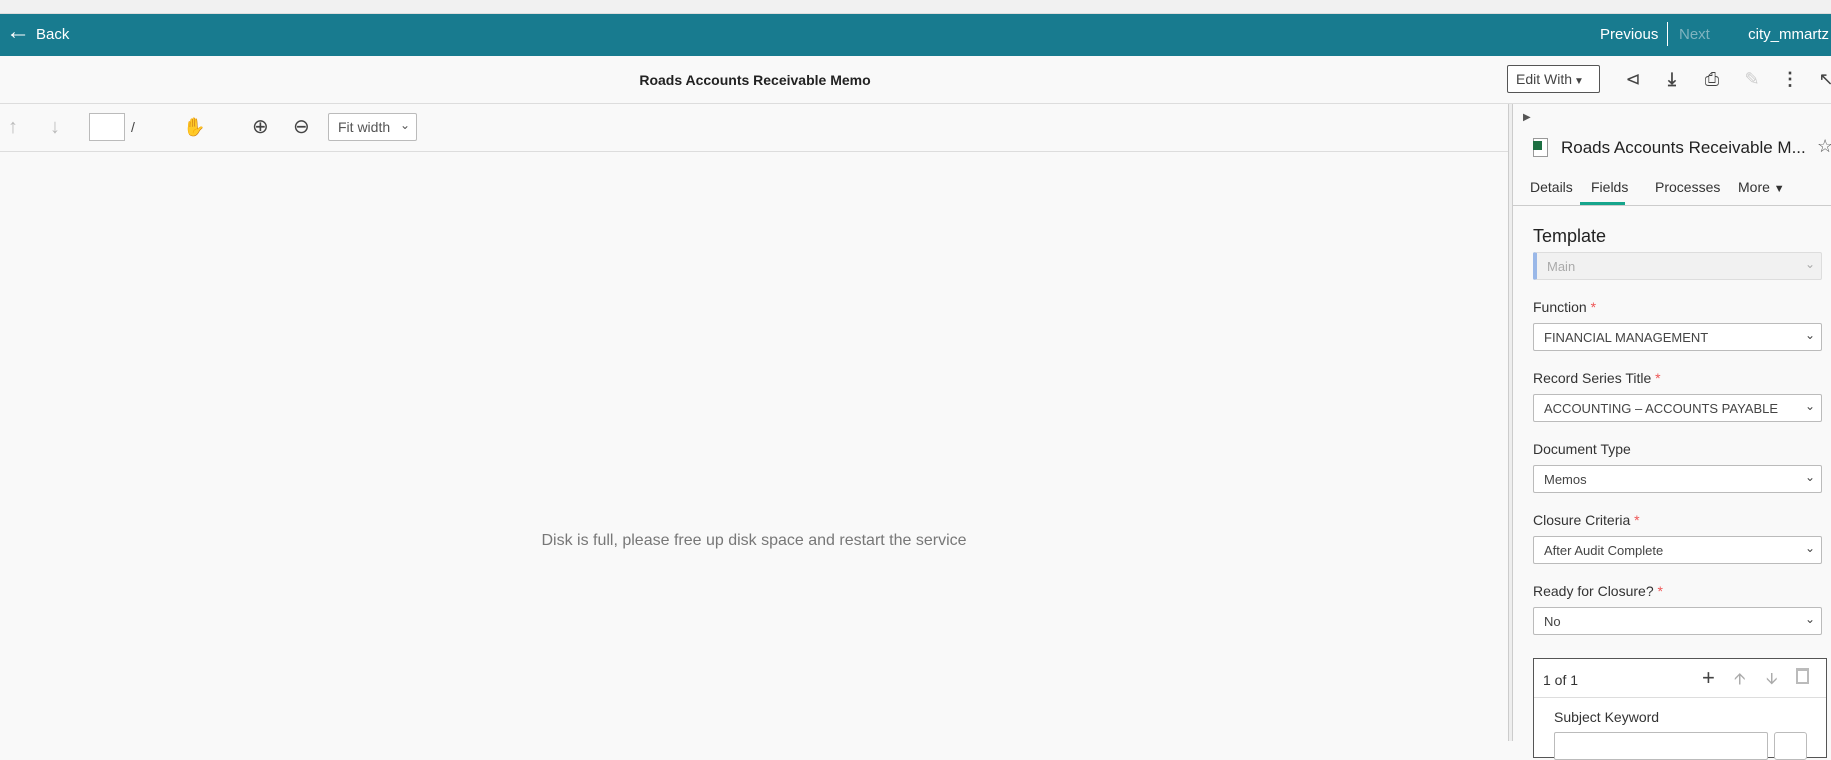 The width and height of the screenshot is (1831, 760). What do you see at coordinates (754, 128) in the screenshot?
I see `viewer-toolbar: ↑ ↓ / ✋ ⊕ ⊖ Fit width ⌄` at bounding box center [754, 128].